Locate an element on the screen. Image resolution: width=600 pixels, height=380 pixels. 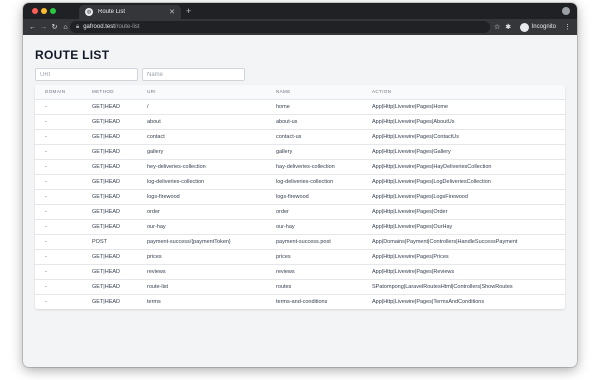
cell-name: our-hay is located at coordinates (314, 227).